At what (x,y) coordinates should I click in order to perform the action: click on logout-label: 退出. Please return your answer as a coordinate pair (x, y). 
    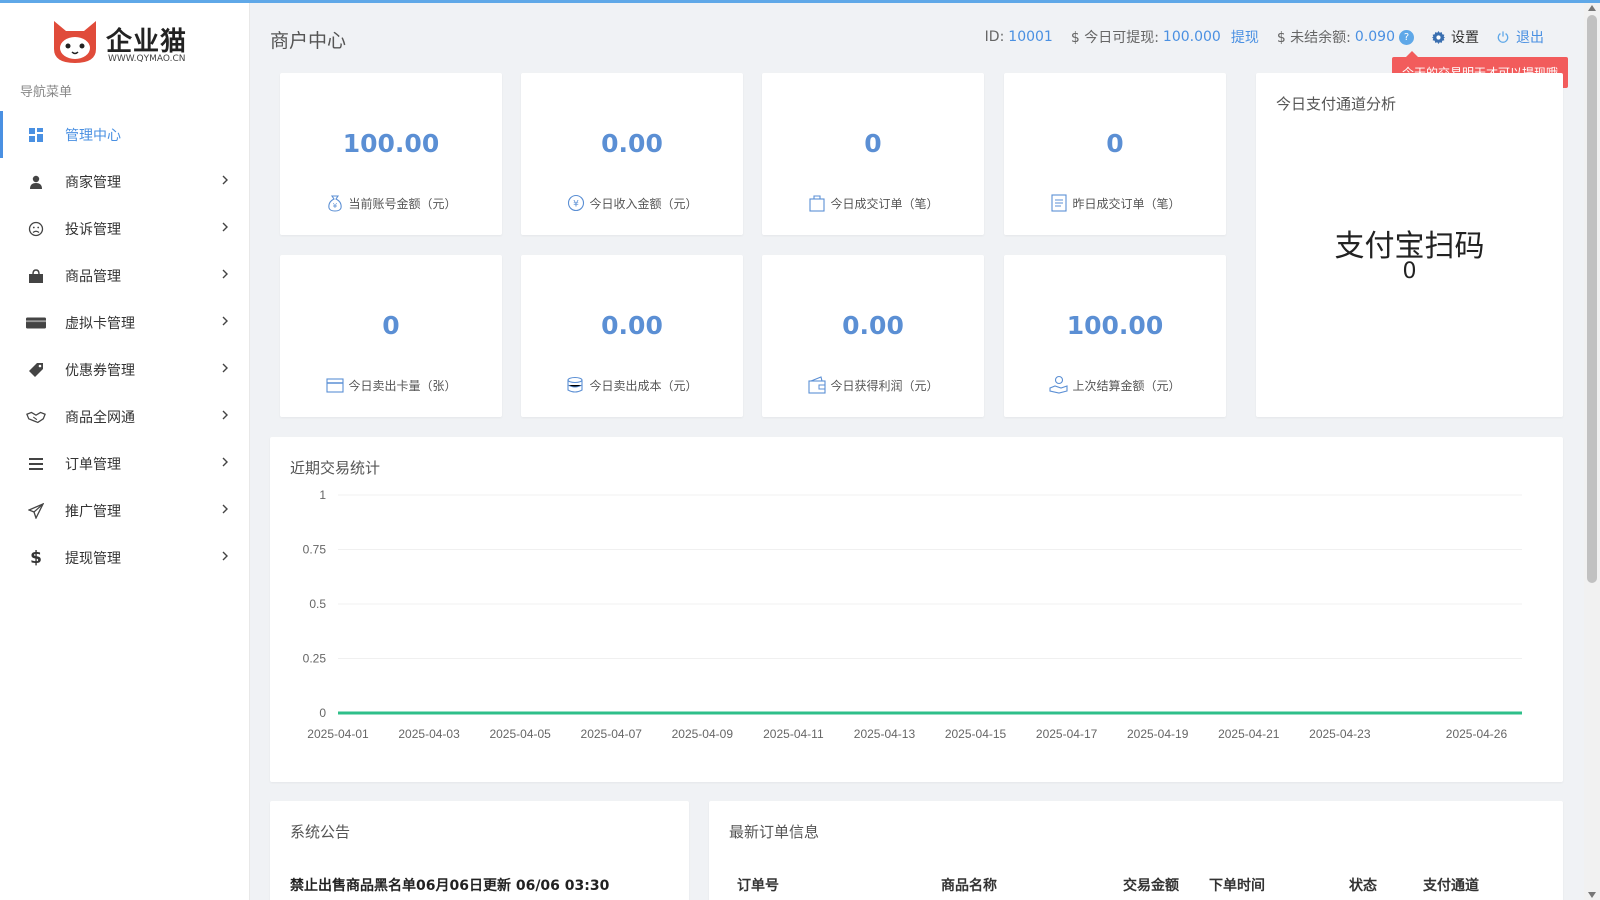
    Looking at the image, I should click on (1530, 38).